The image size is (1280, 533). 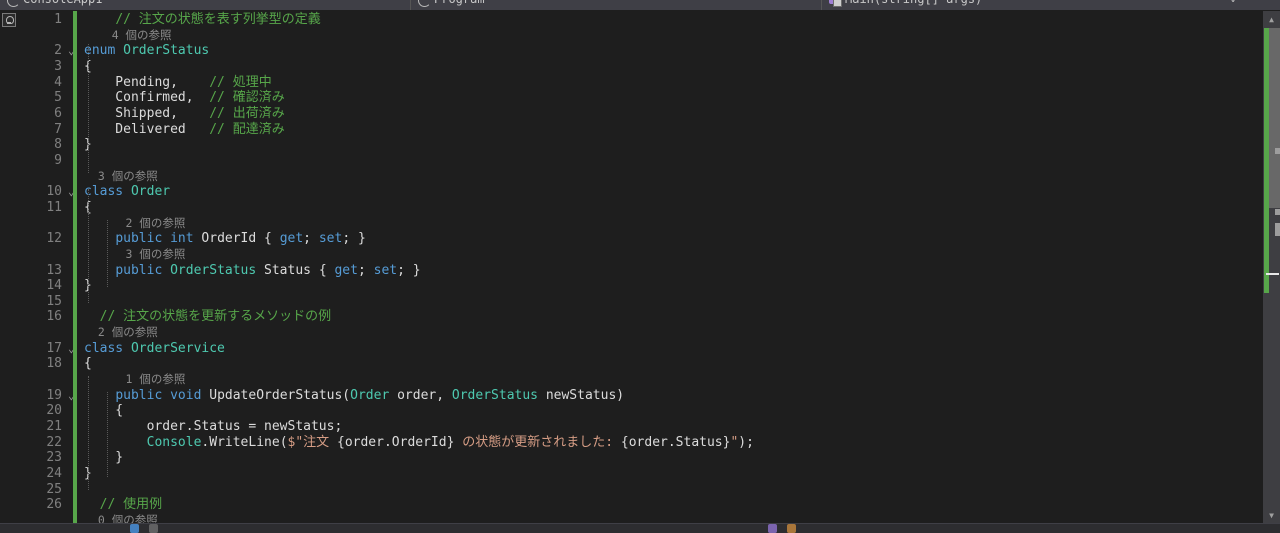 What do you see at coordinates (667, 114) in the screenshot?
I see `code-line: Shipped, // 出荷済み` at bounding box center [667, 114].